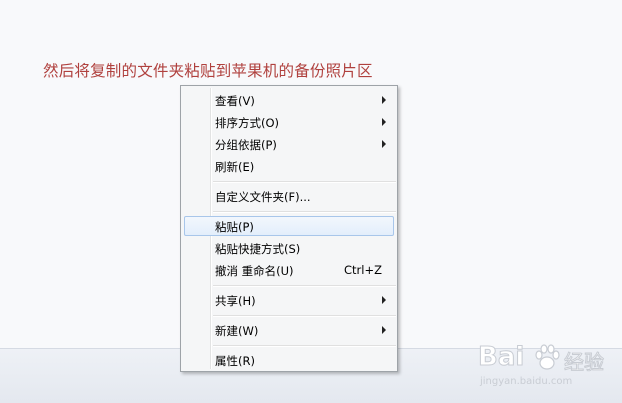 The image size is (622, 403). I want to click on menu-item-group-by: 分组依据(P), so click(289, 144).